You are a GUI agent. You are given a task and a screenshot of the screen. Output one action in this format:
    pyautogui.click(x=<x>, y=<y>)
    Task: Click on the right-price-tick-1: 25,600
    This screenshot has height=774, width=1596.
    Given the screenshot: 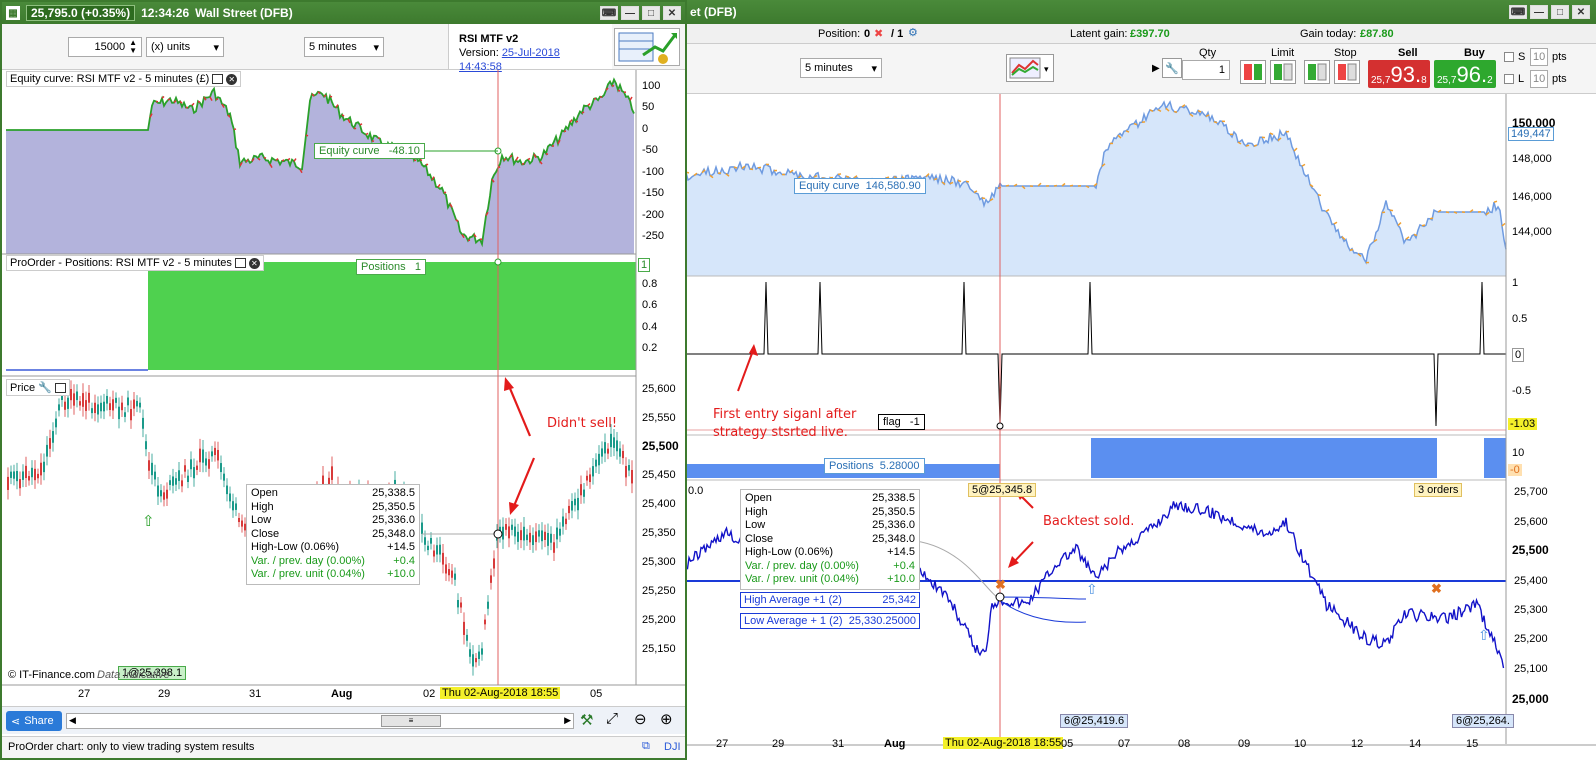 What is the action you would take?
    pyautogui.click(x=1531, y=522)
    